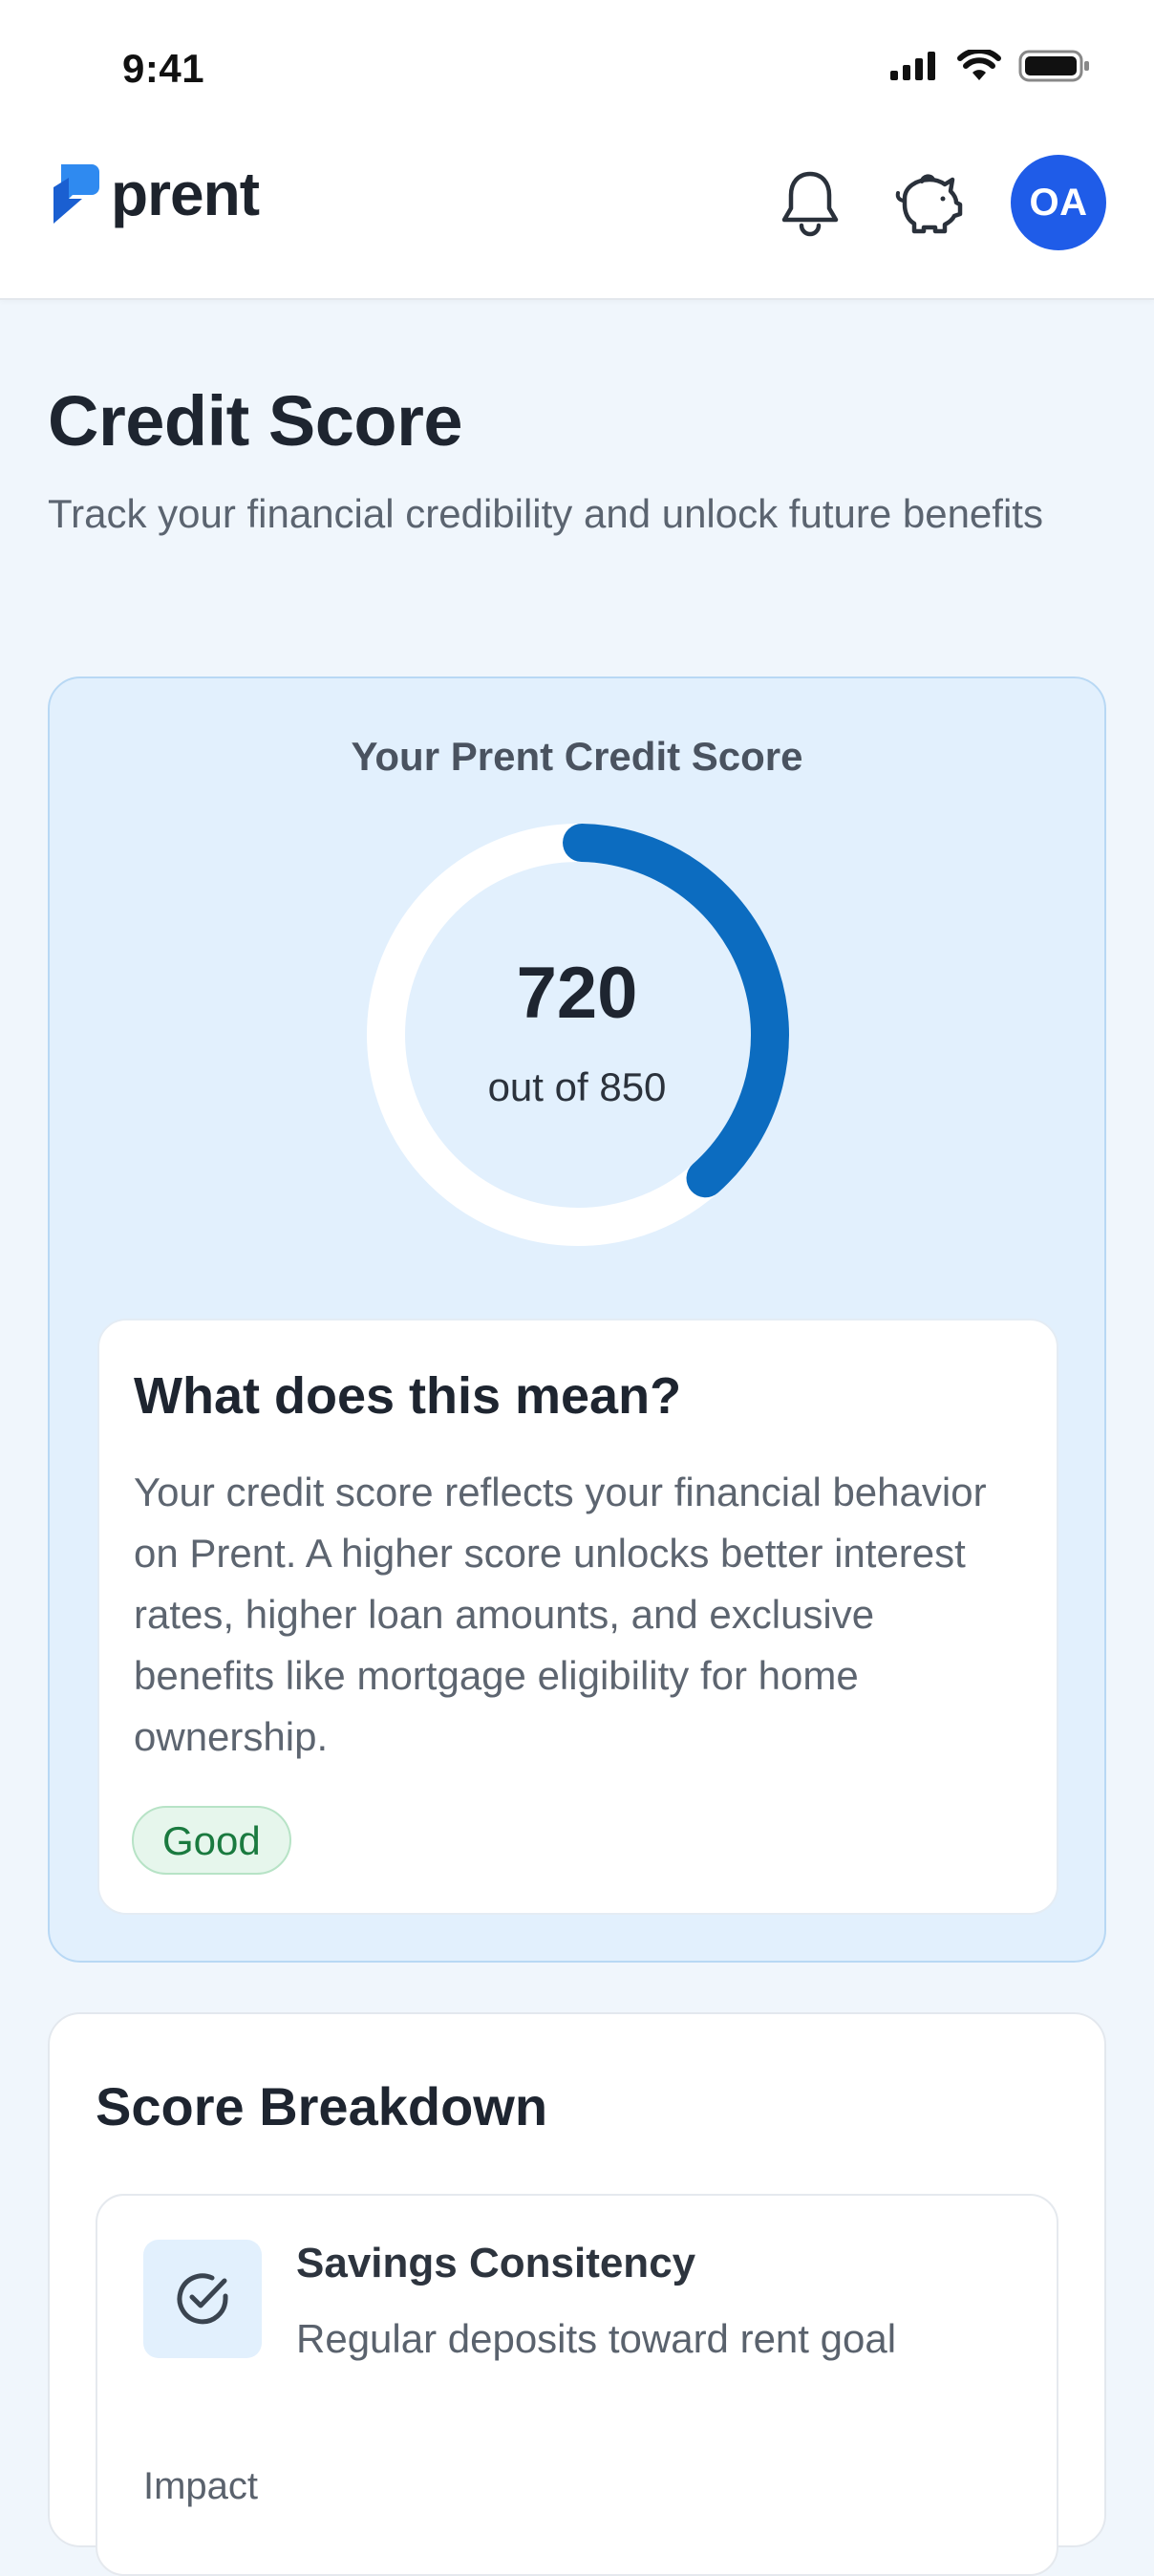  Describe the element at coordinates (913, 66) in the screenshot. I see `cellular-signal-icon` at that location.